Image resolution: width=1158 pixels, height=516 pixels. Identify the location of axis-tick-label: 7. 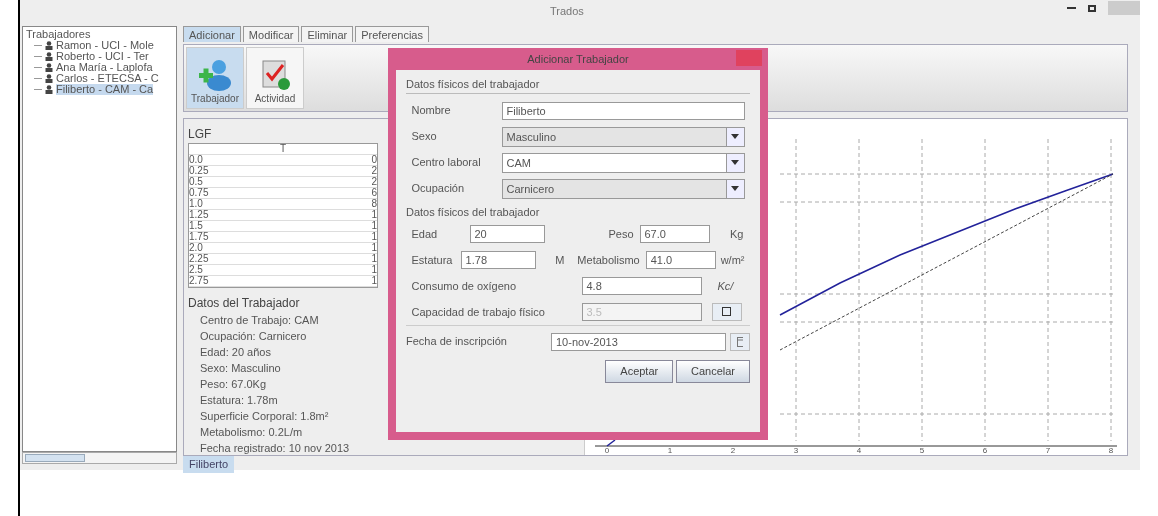
(1048, 450).